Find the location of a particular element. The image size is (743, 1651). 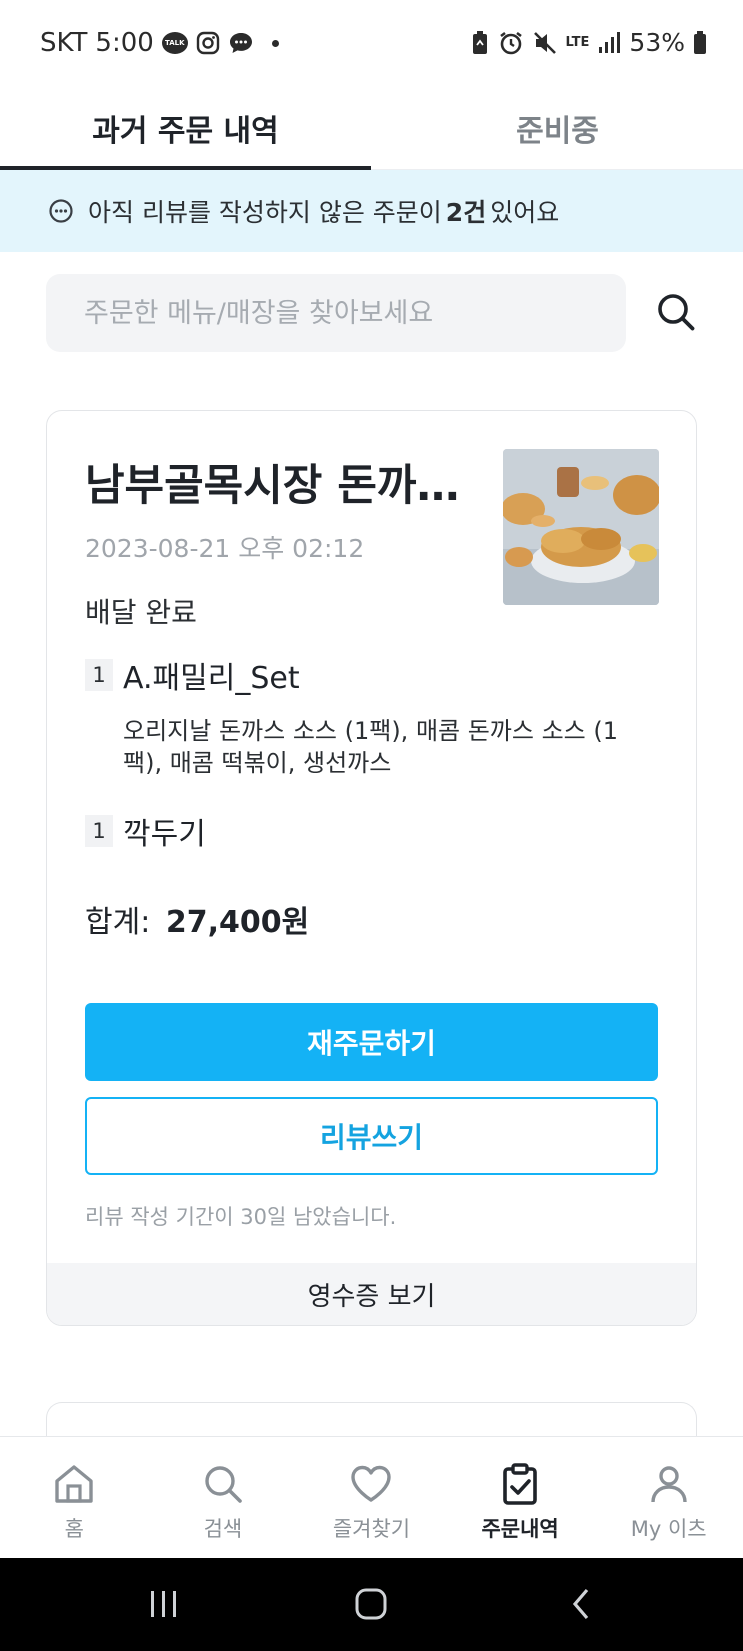

nav-label: 홈 is located at coordinates (74, 1529).